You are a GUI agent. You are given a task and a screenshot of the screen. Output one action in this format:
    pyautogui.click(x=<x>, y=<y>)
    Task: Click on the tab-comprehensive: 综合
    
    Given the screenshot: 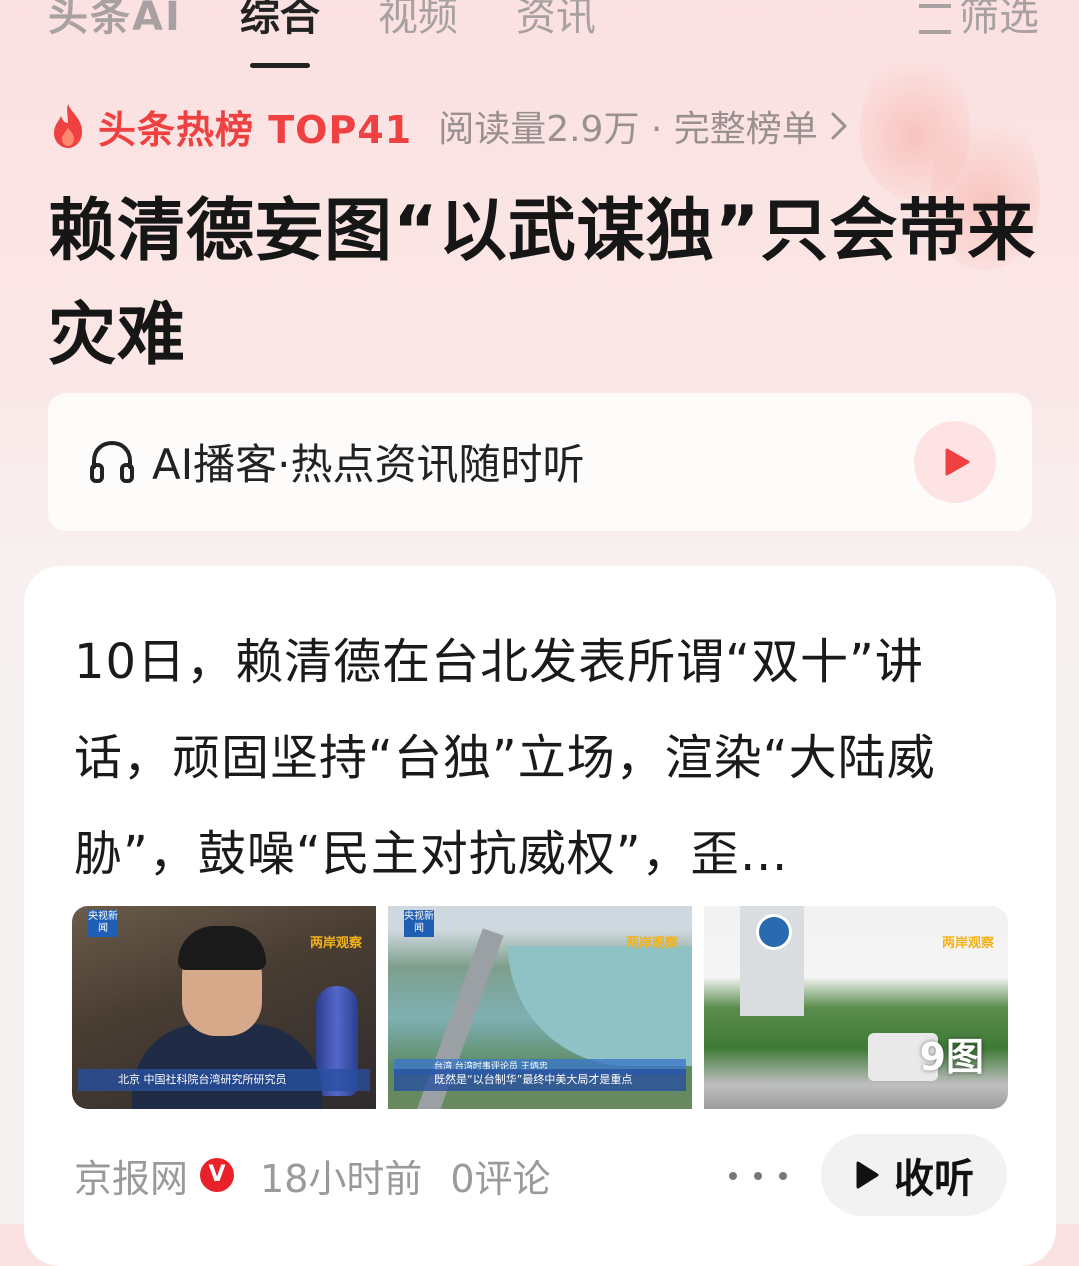 What is the action you would take?
    pyautogui.click(x=280, y=21)
    